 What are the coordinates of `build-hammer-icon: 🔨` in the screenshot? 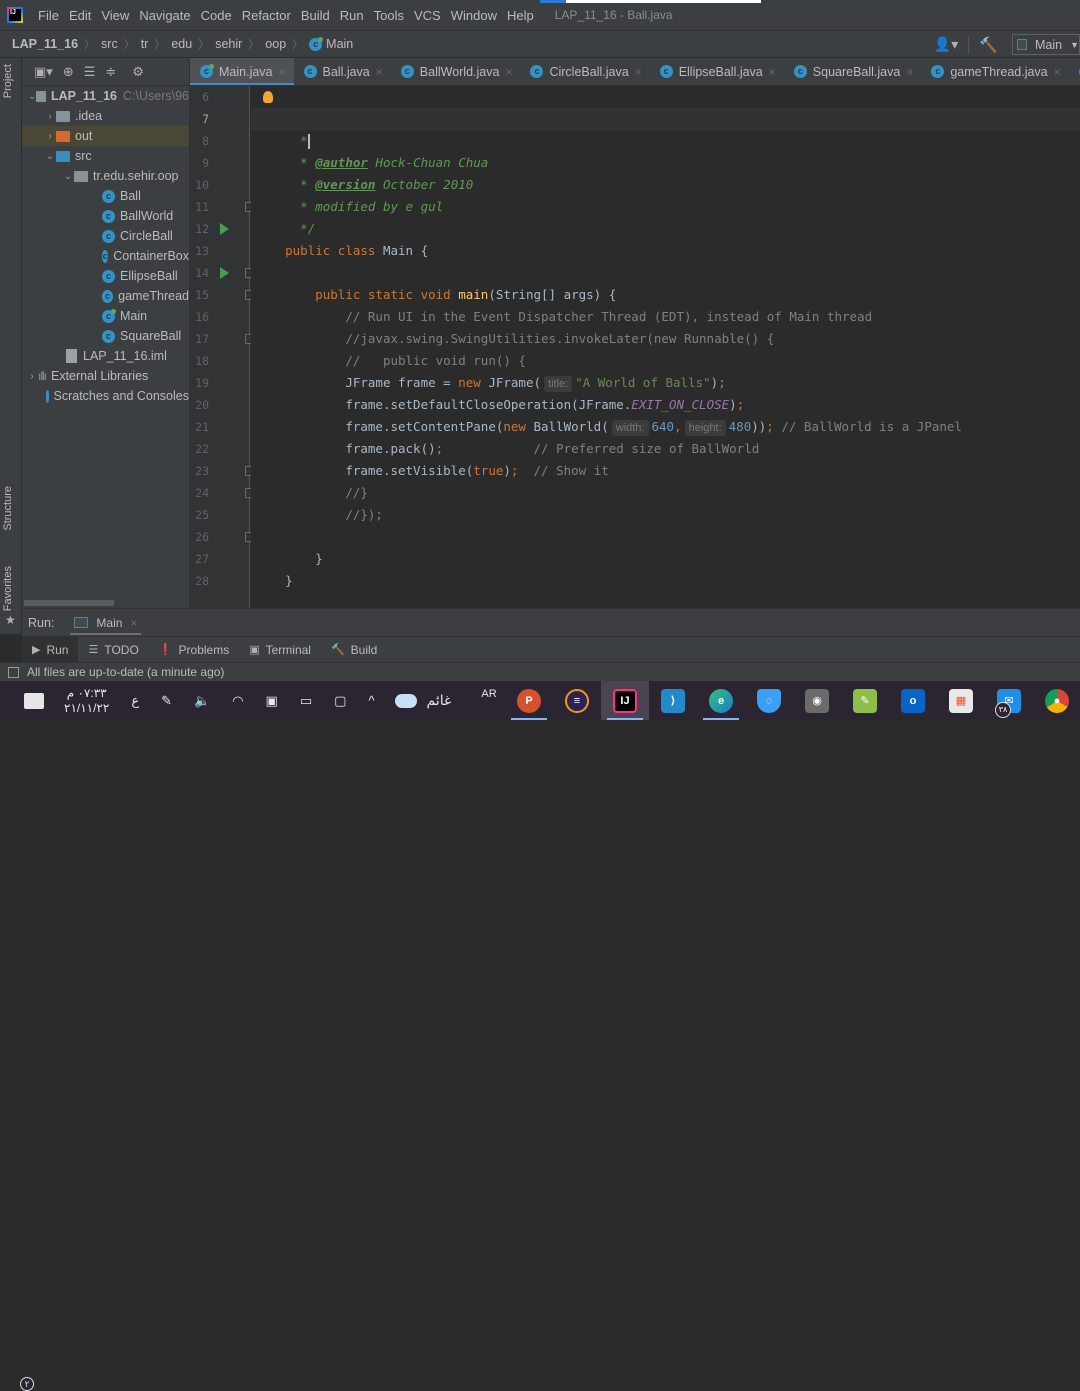 It's located at (988, 45).